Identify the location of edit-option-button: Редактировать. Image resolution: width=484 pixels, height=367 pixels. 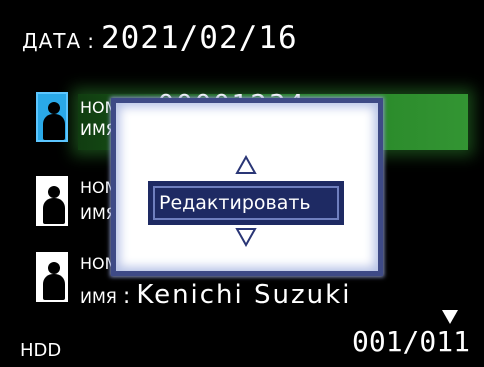
(246, 203).